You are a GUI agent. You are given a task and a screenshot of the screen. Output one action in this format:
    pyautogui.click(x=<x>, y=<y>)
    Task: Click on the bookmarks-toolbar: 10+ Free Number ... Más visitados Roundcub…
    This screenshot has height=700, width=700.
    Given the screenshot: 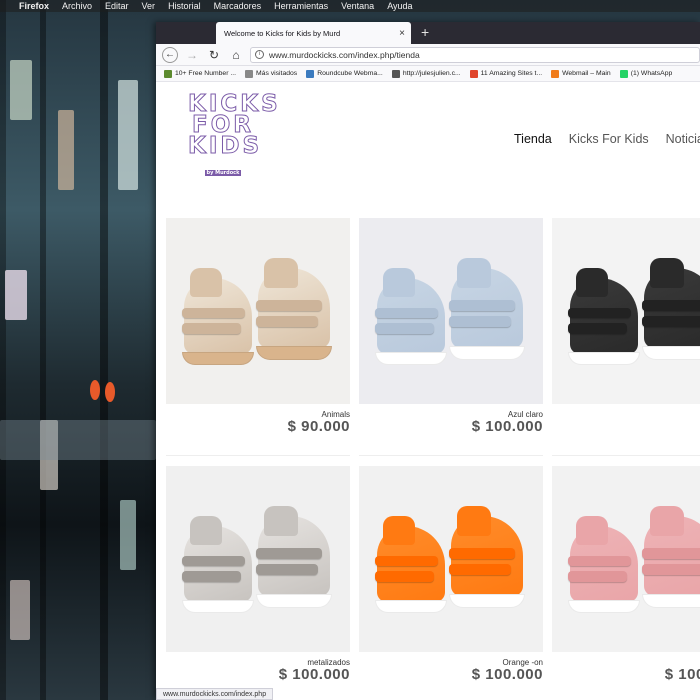 What is the action you would take?
    pyautogui.click(x=428, y=74)
    